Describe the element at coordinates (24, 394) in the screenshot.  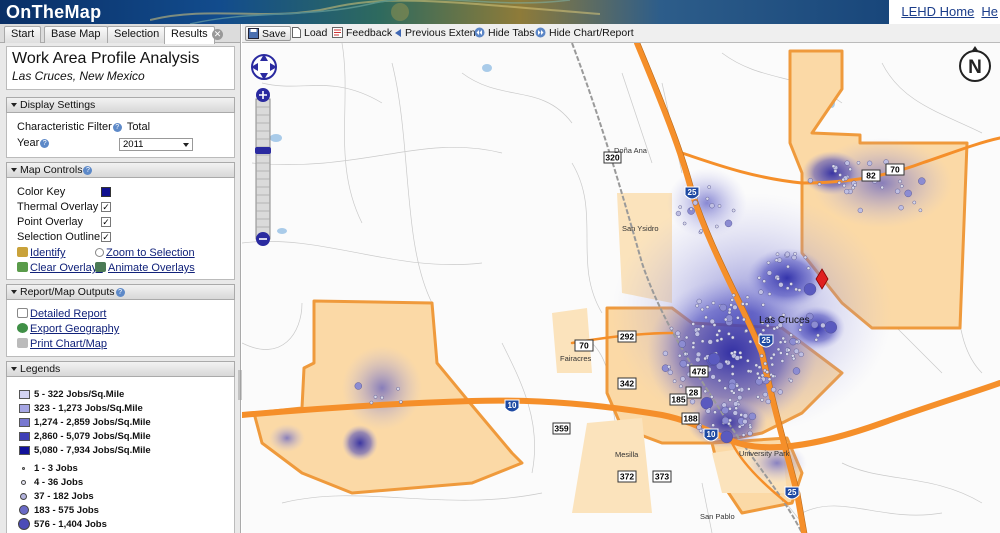
I see `legend-swatch` at that location.